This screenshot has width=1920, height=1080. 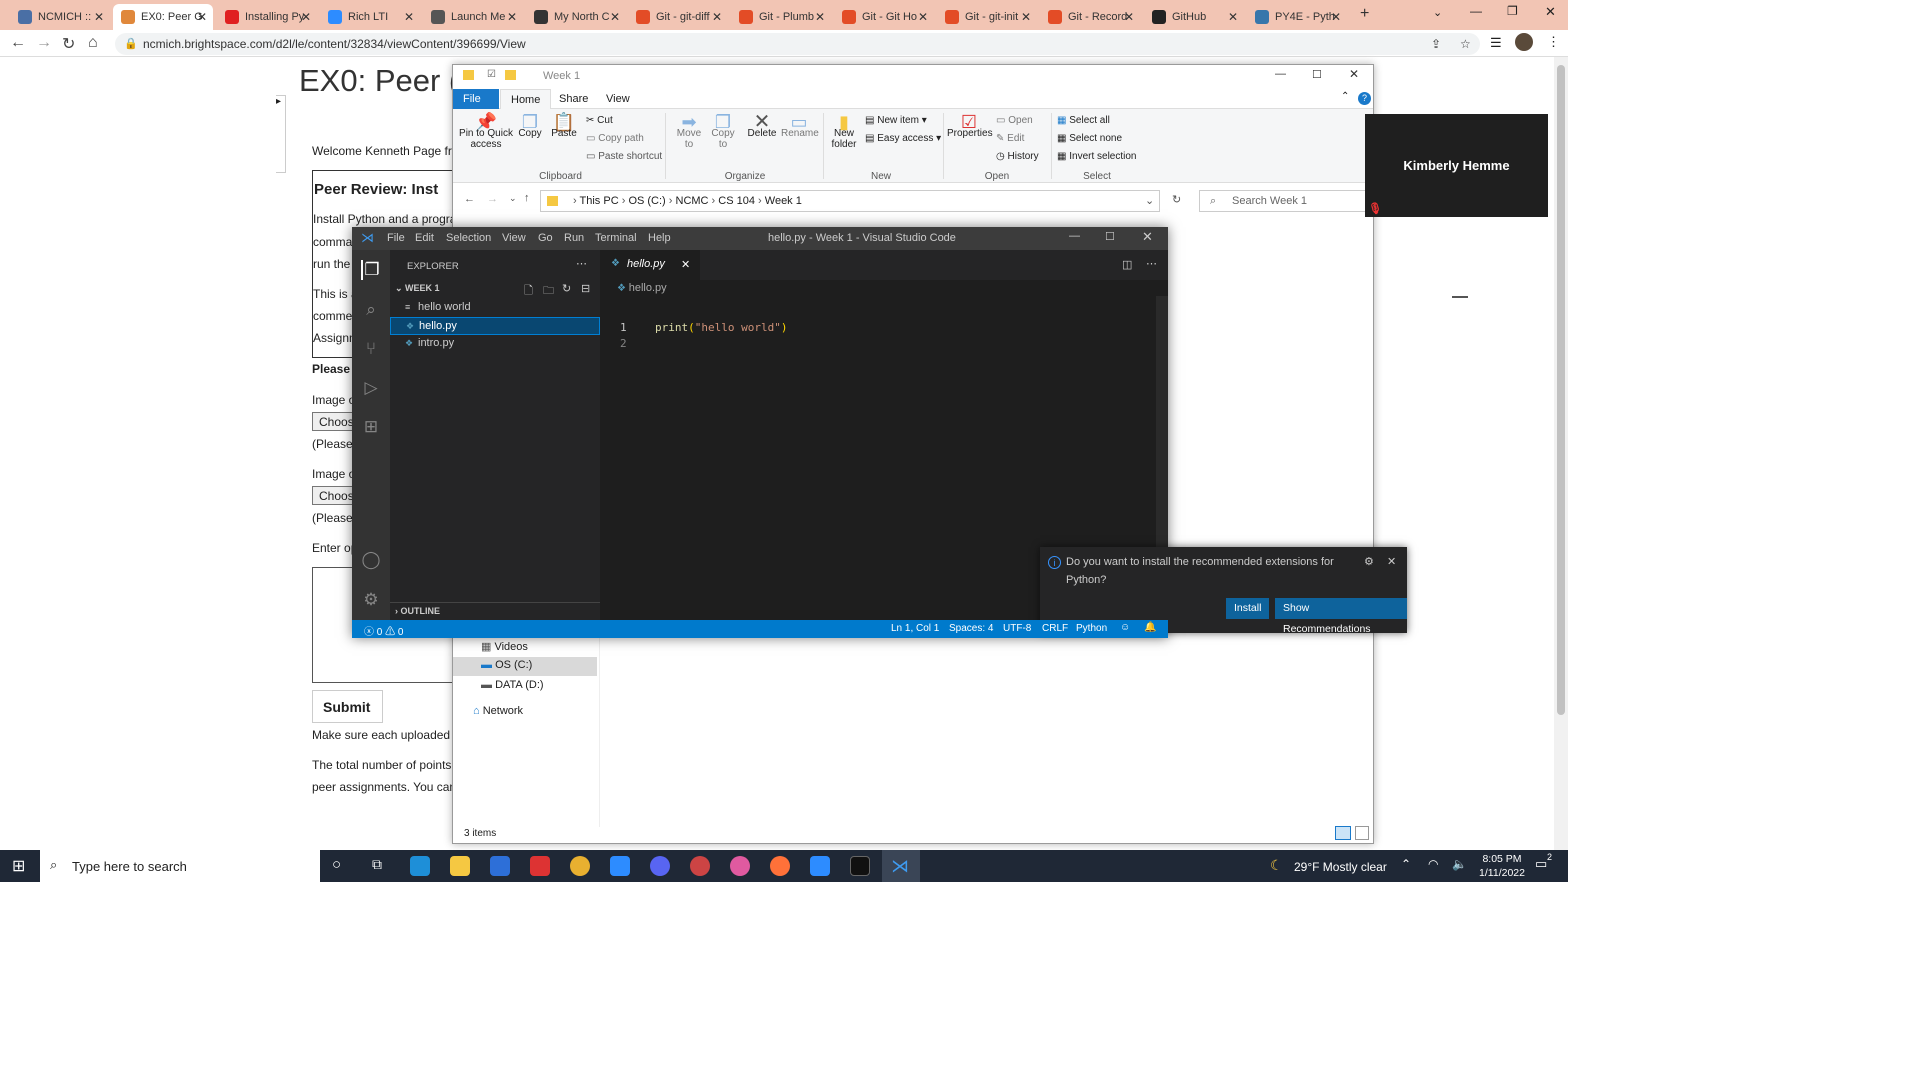 What do you see at coordinates (576, 17) in the screenshot?
I see `browser-tab: My North C ✕` at bounding box center [576, 17].